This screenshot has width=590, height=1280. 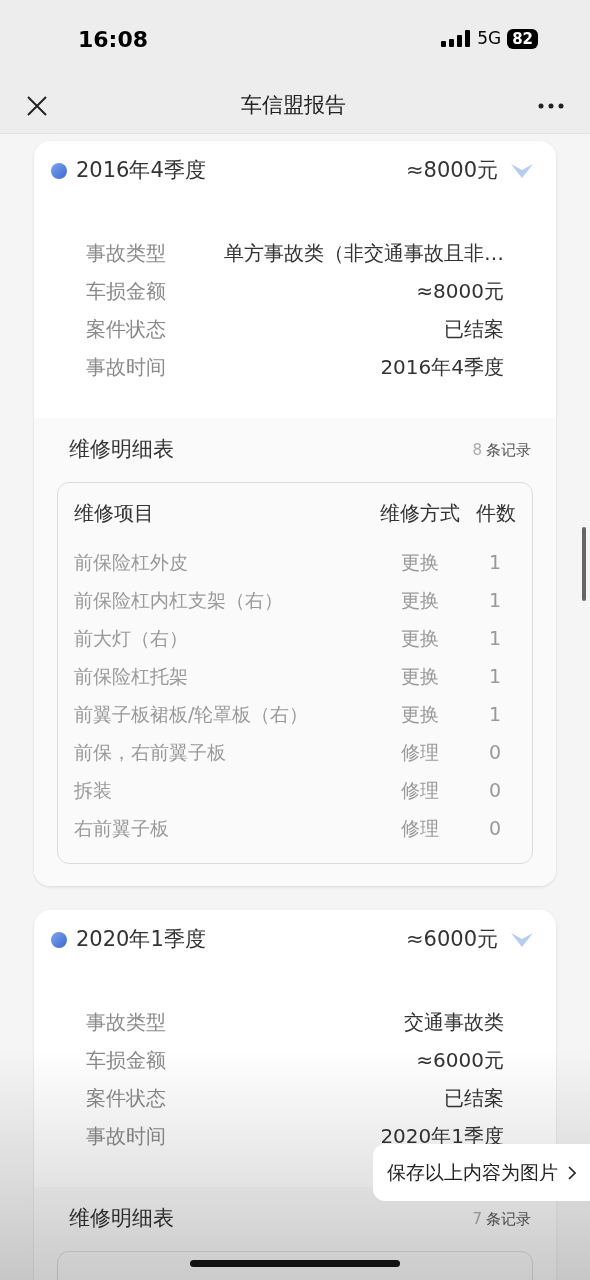 What do you see at coordinates (481, 1172) in the screenshot?
I see `save-image-button: 保存以上内容为图片` at bounding box center [481, 1172].